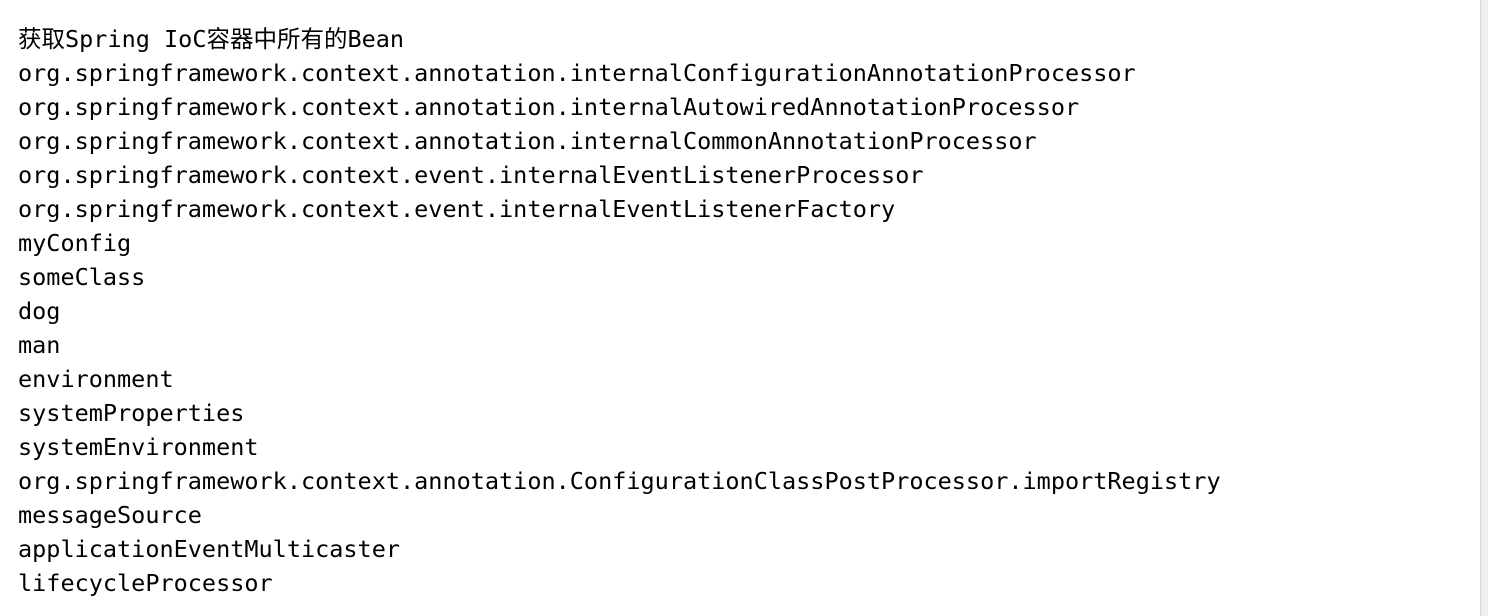 The height and width of the screenshot is (616, 1488). Describe the element at coordinates (82, 277) in the screenshot. I see `output-line: someClass` at that location.